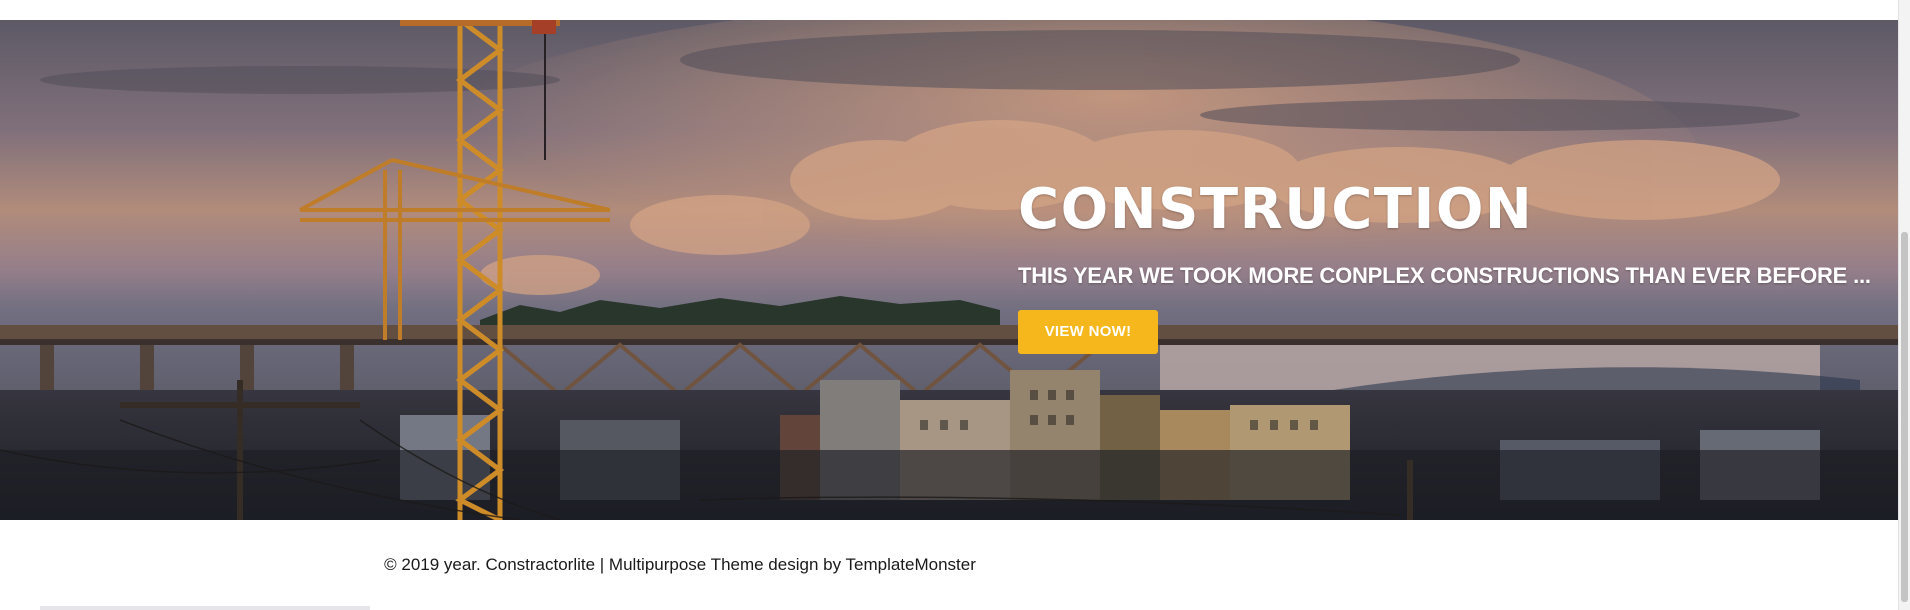 Image resolution: width=1910 pixels, height=610 pixels. I want to click on horizontal-scroll-track, so click(205, 608).